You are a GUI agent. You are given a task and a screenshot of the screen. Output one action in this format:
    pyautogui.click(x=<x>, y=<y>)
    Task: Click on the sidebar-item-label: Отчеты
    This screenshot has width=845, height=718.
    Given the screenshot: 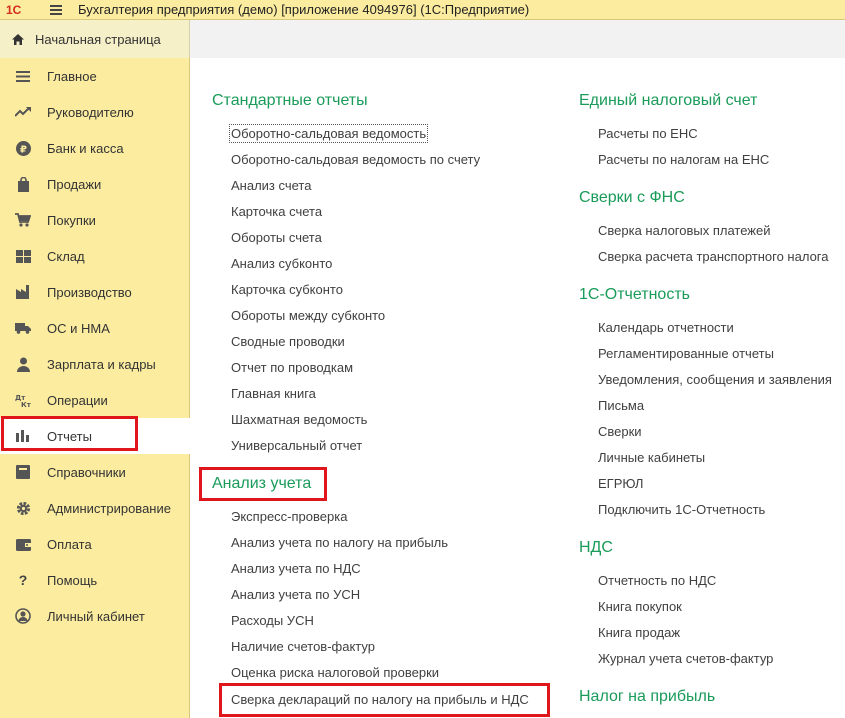 What is the action you would take?
    pyautogui.click(x=69, y=436)
    